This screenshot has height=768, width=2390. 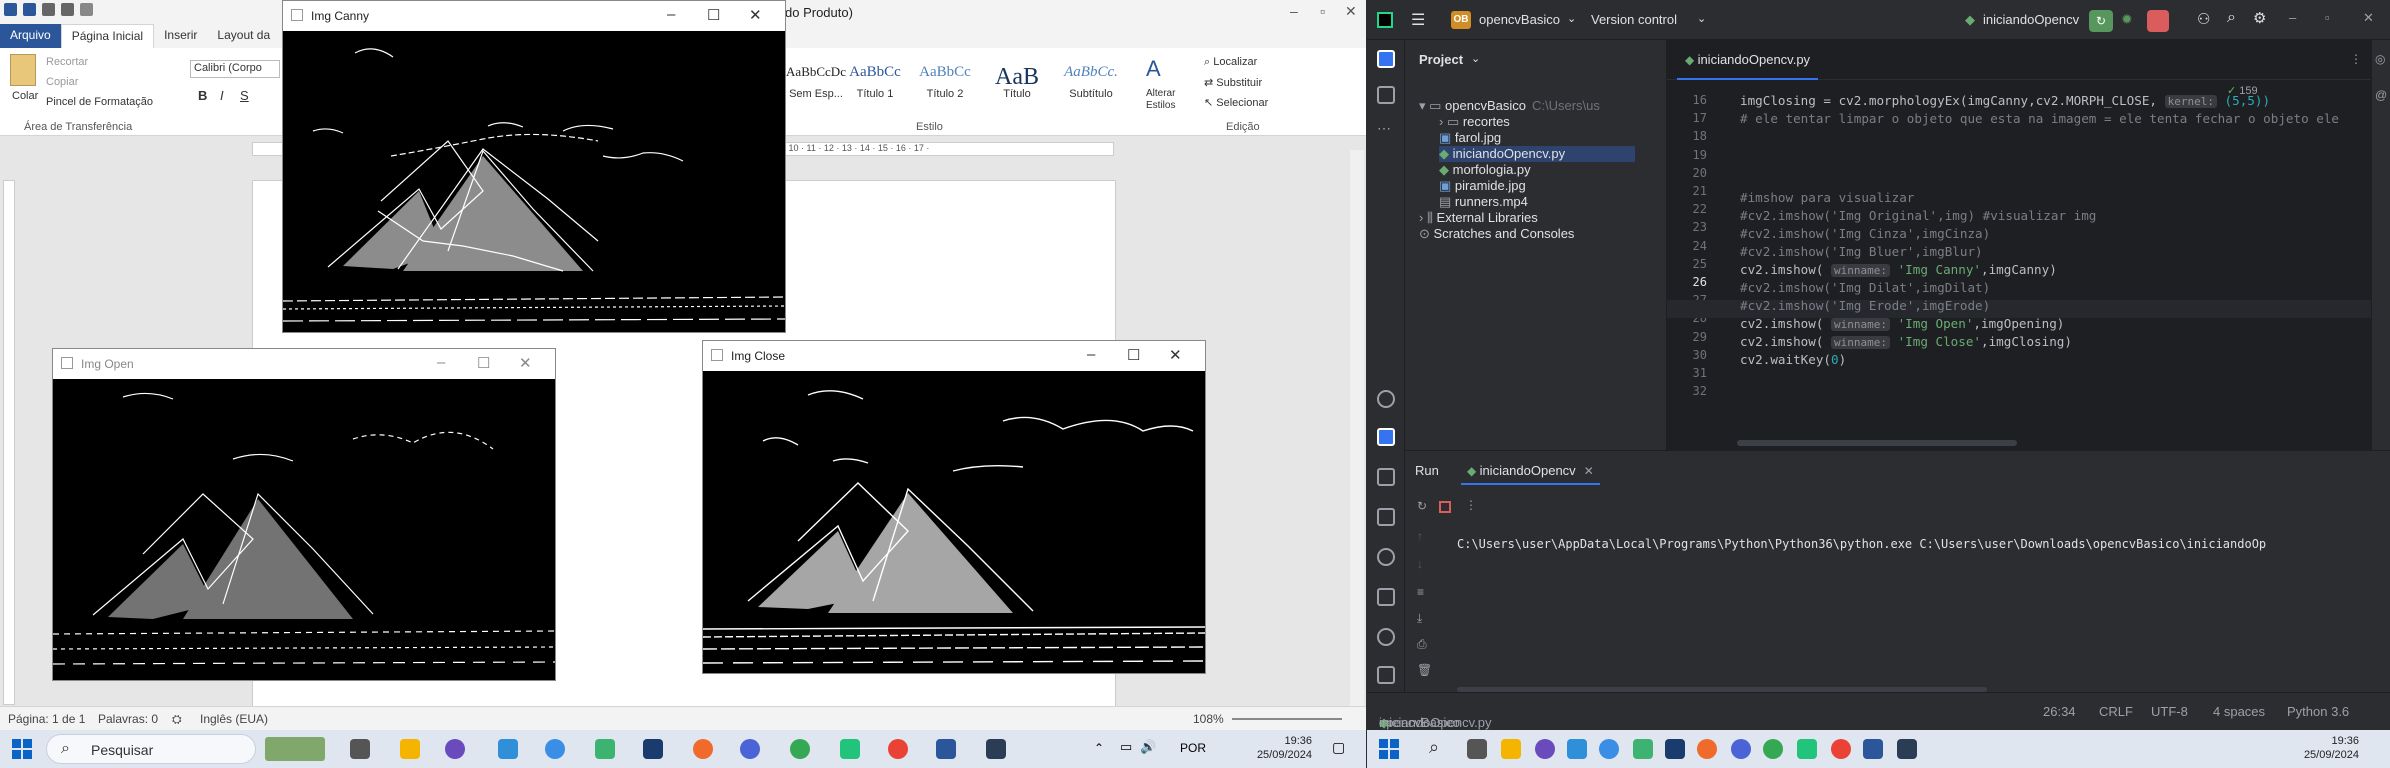 What do you see at coordinates (1634, 19) in the screenshot?
I see `vcs-selector: Version control` at bounding box center [1634, 19].